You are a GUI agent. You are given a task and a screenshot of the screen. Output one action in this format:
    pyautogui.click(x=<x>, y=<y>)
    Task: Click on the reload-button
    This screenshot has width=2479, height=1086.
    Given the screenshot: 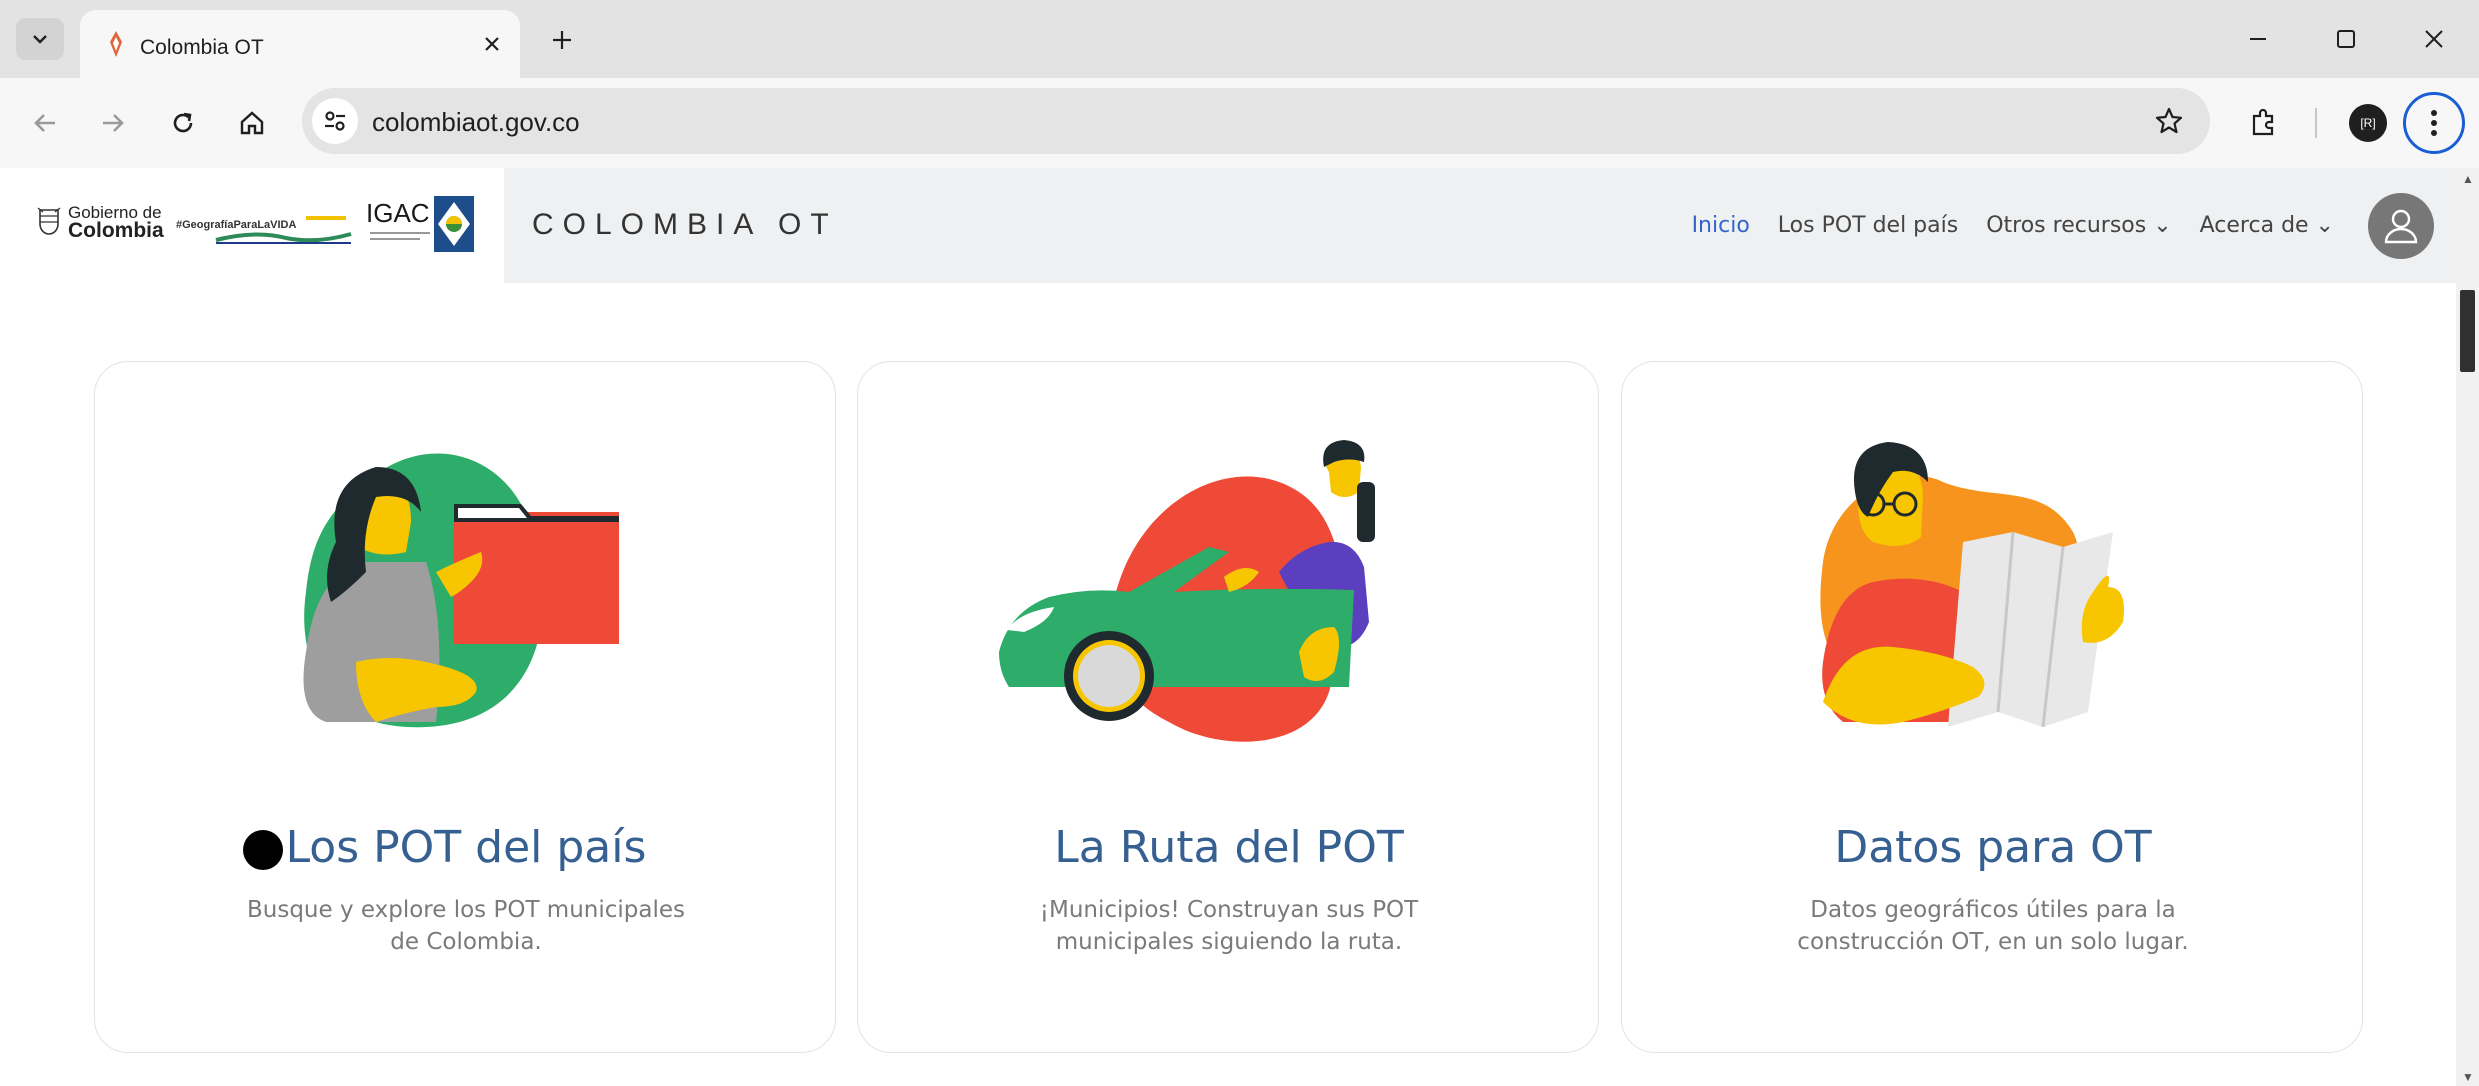 What is the action you would take?
    pyautogui.click(x=183, y=123)
    